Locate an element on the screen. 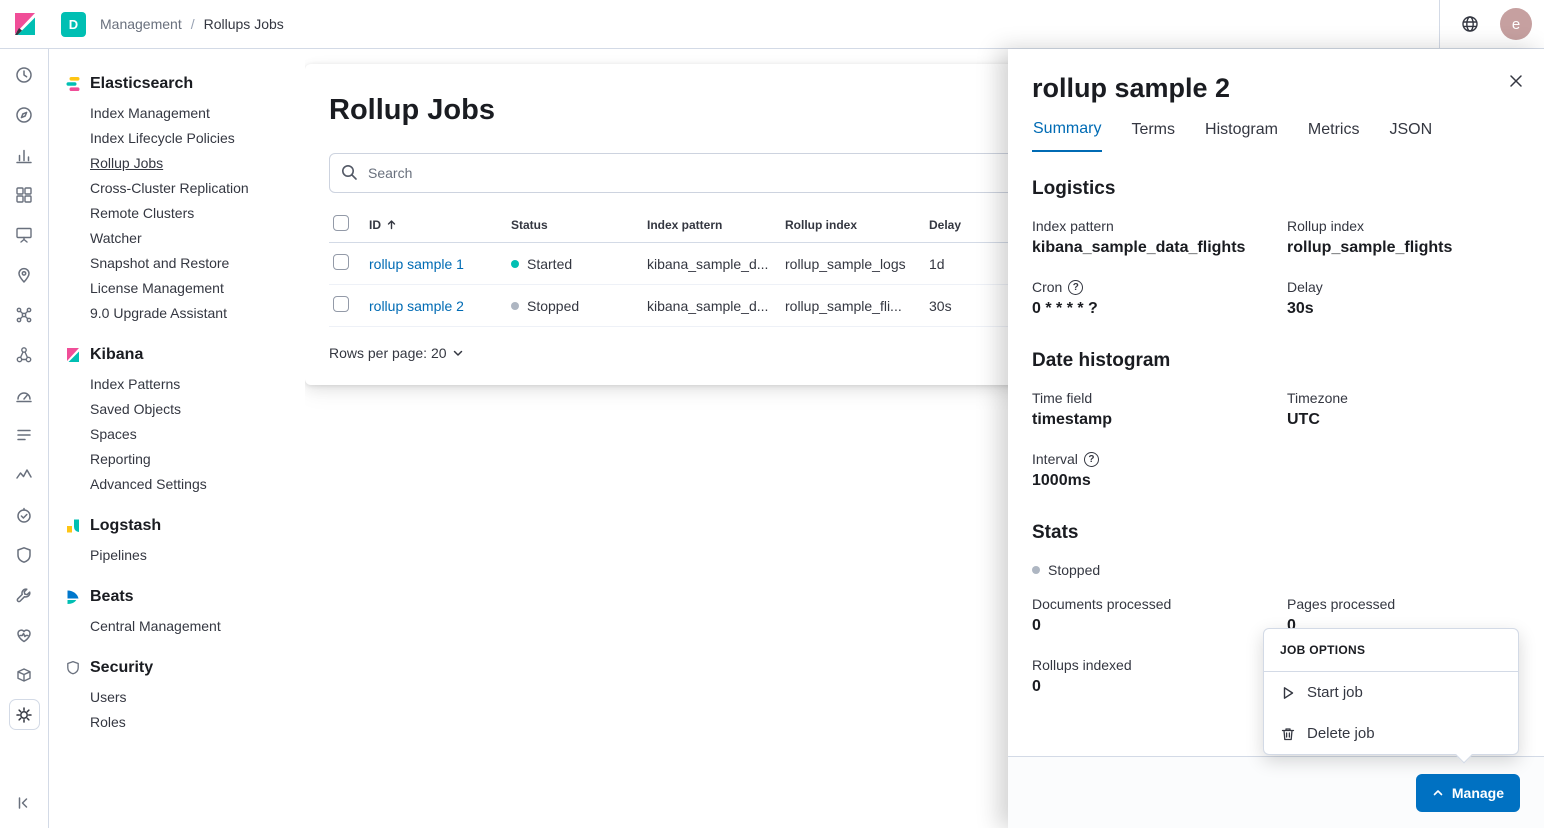 The image size is (1544, 828). rows-per-page-label: Rows per page: 20 is located at coordinates (388, 353).